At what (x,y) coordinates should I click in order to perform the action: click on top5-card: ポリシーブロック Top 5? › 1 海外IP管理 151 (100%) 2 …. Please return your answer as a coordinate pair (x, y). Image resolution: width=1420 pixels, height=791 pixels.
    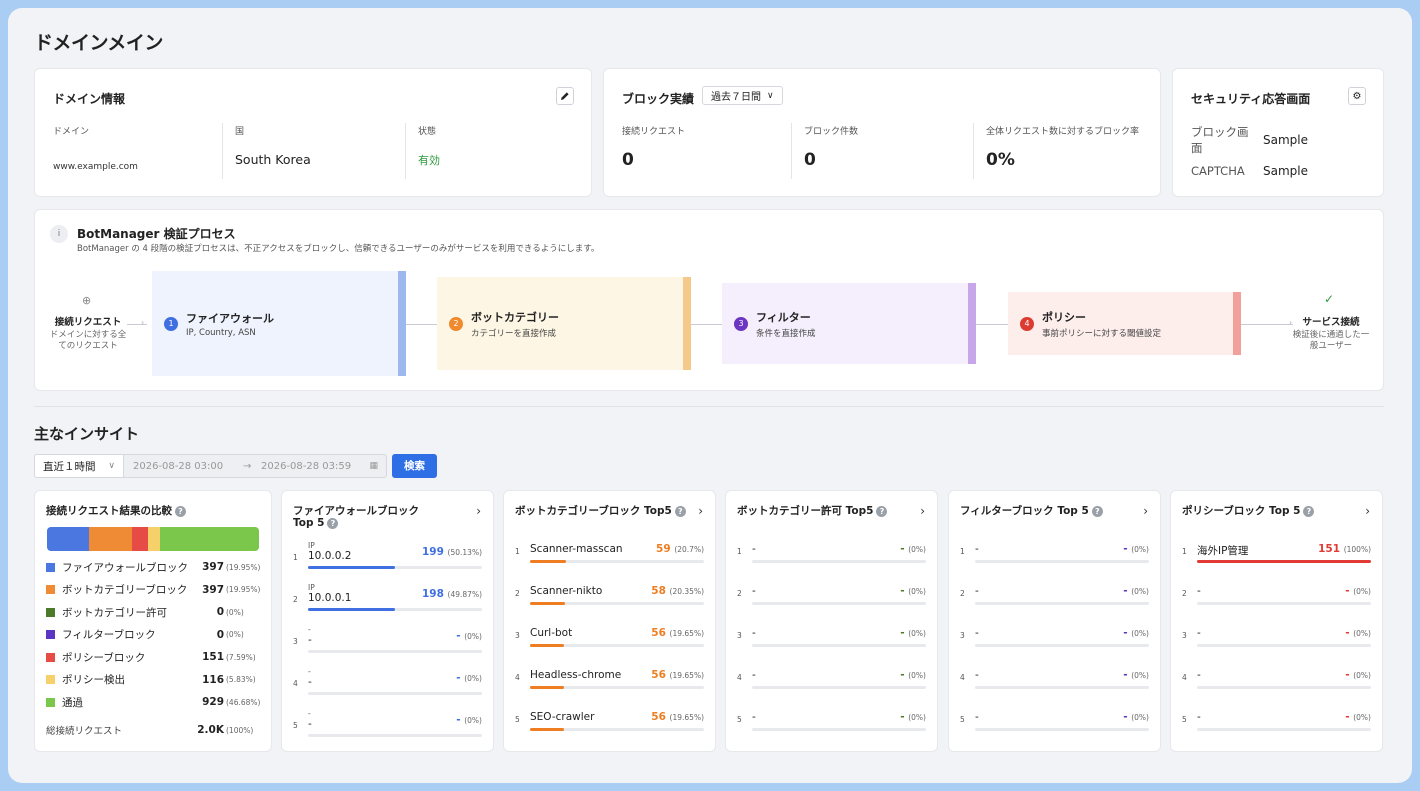
    Looking at the image, I should click on (1276, 621).